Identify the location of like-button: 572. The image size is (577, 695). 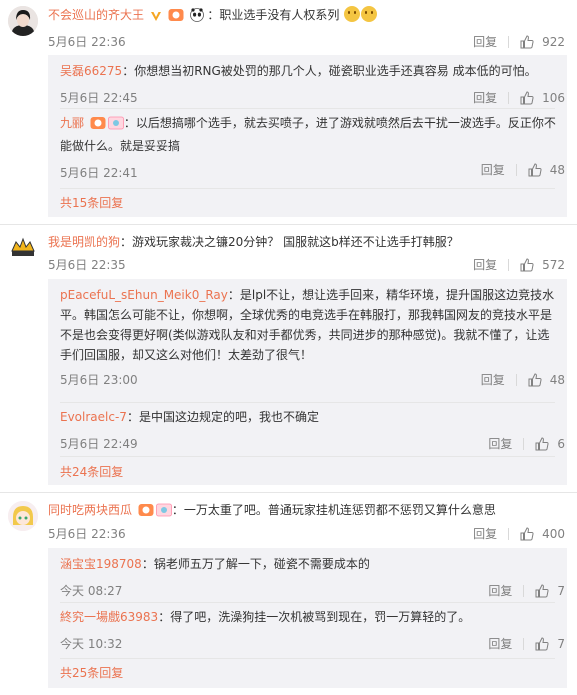
(542, 265).